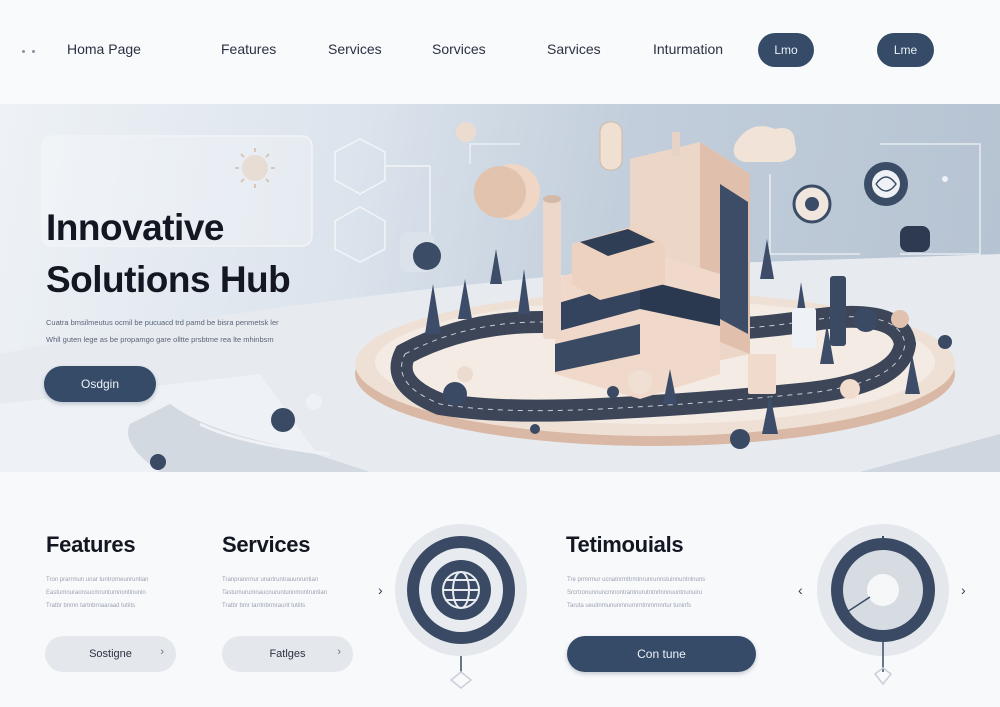 The height and width of the screenshot is (707, 1000). I want to click on hero-title-line2: Solutions Hub, so click(168, 279).